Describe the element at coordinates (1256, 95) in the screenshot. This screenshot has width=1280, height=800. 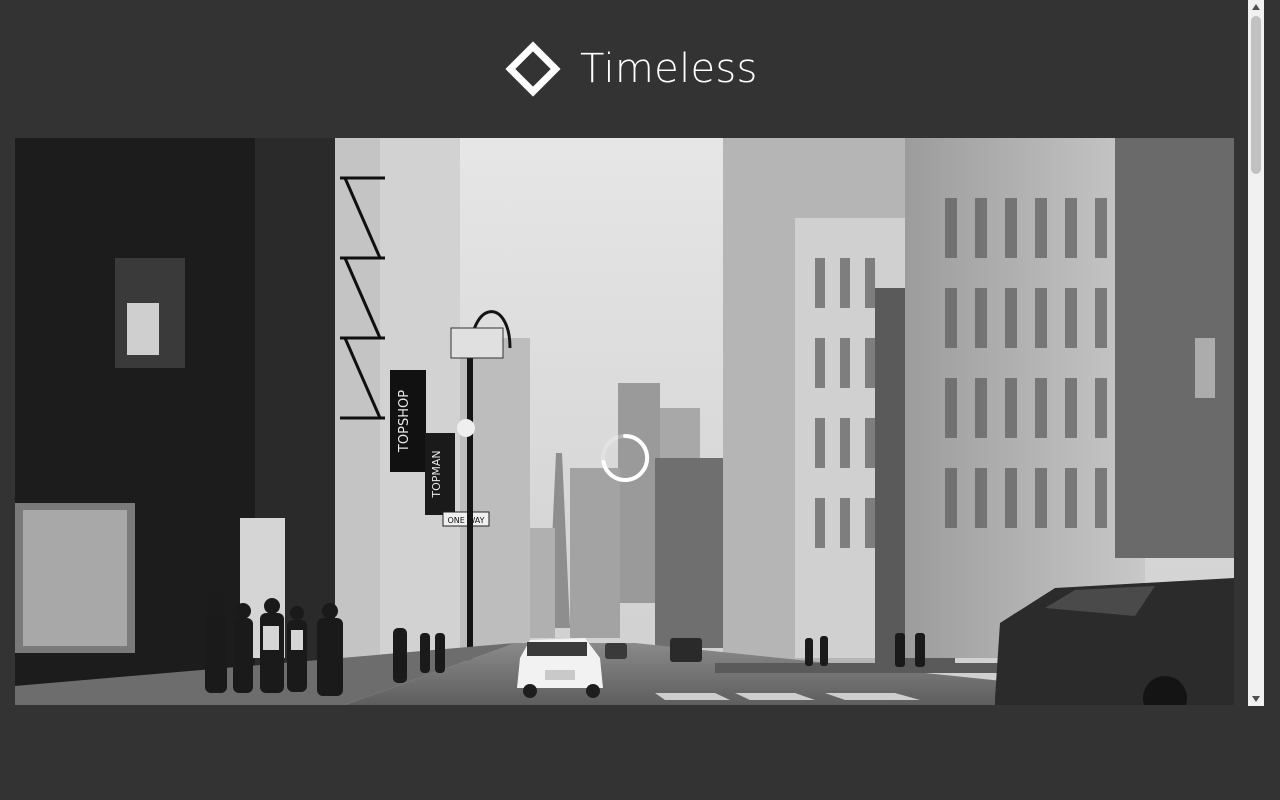
I see `scrollbar-thumb` at that location.